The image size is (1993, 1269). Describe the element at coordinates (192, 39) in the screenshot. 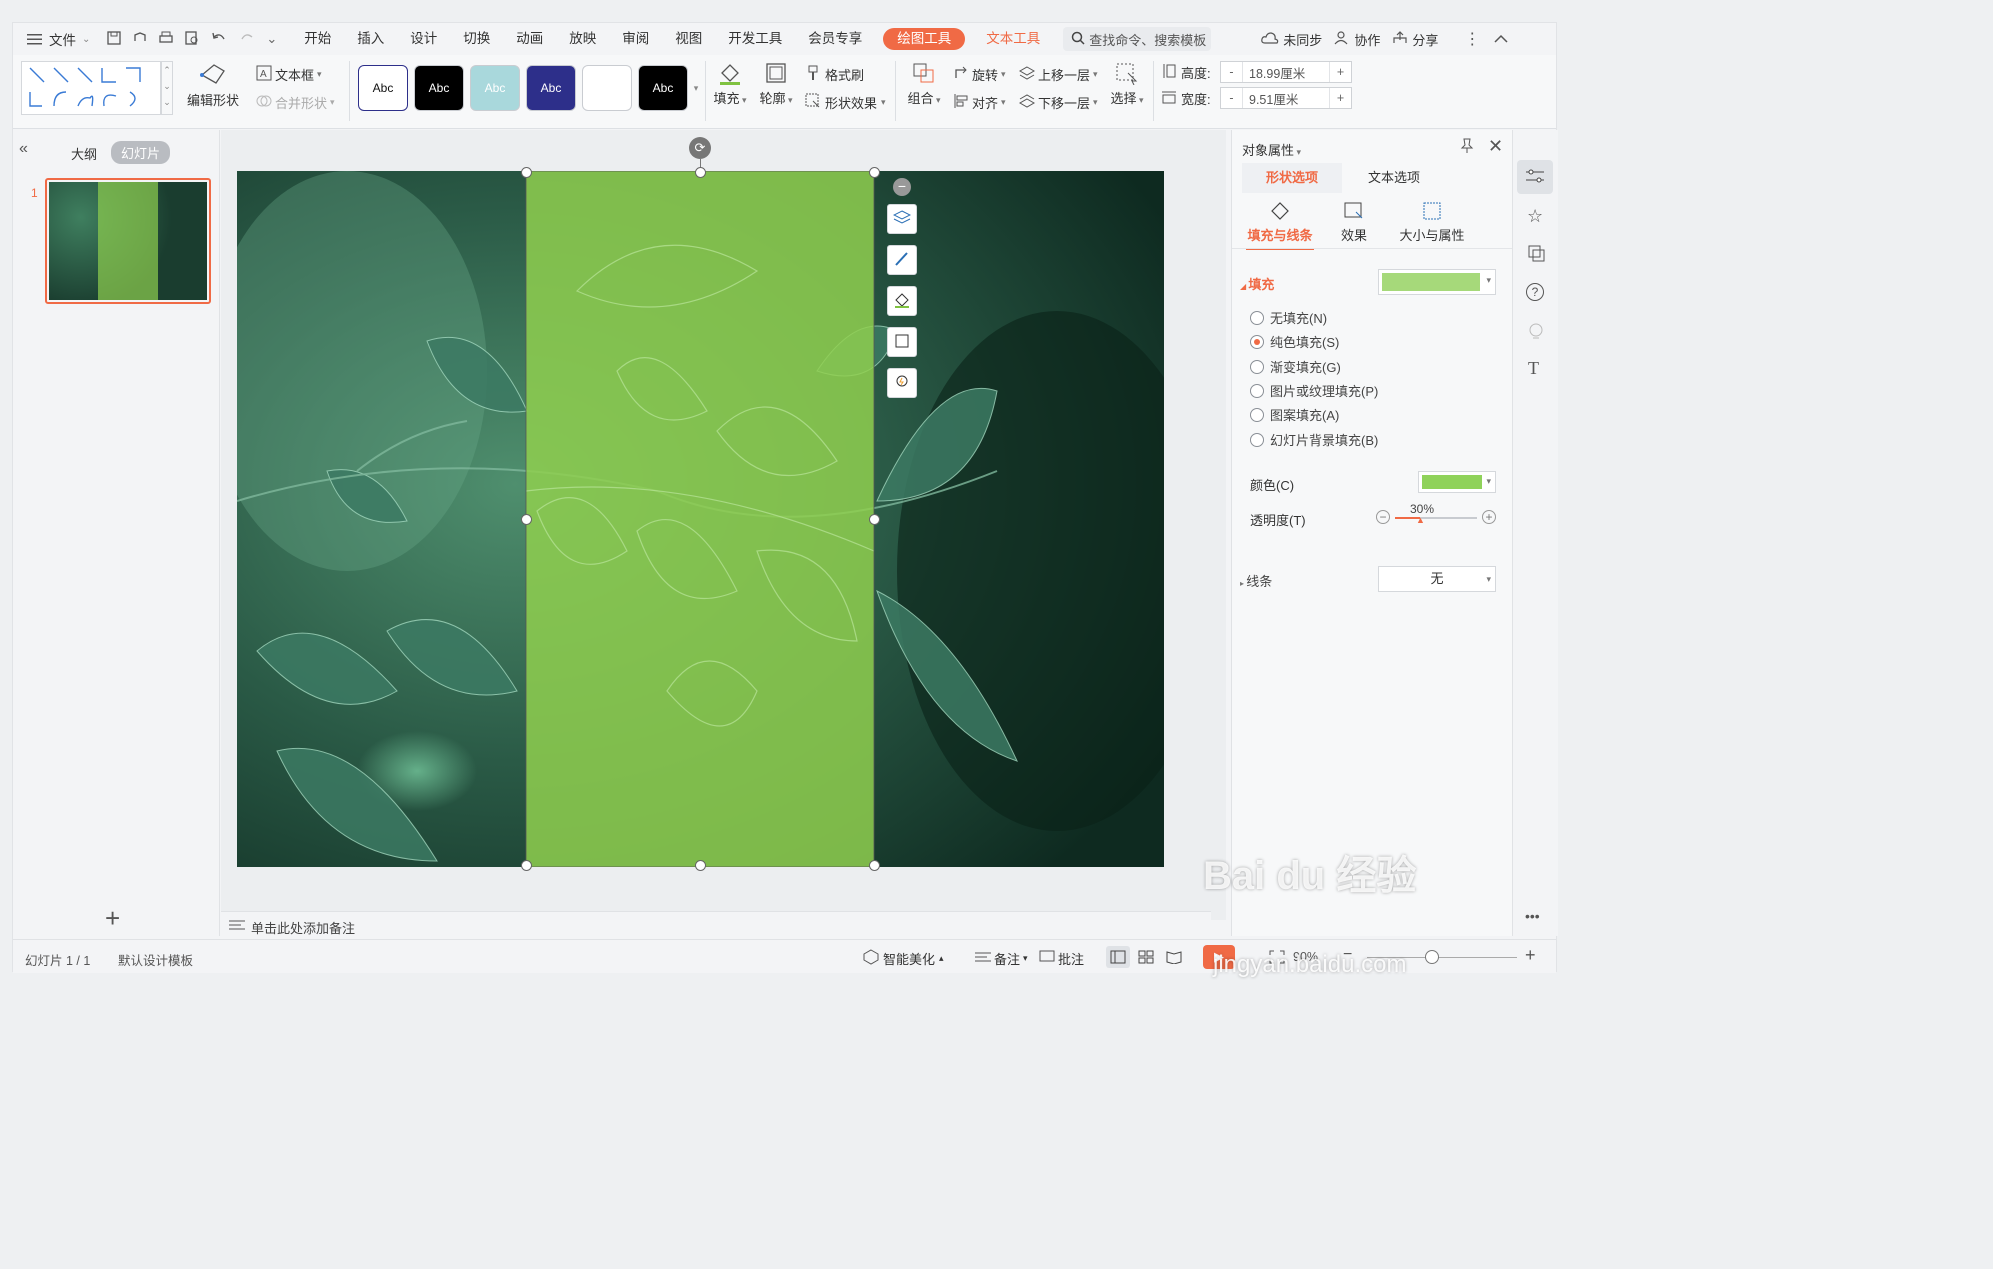

I see `print-preview-icon` at that location.